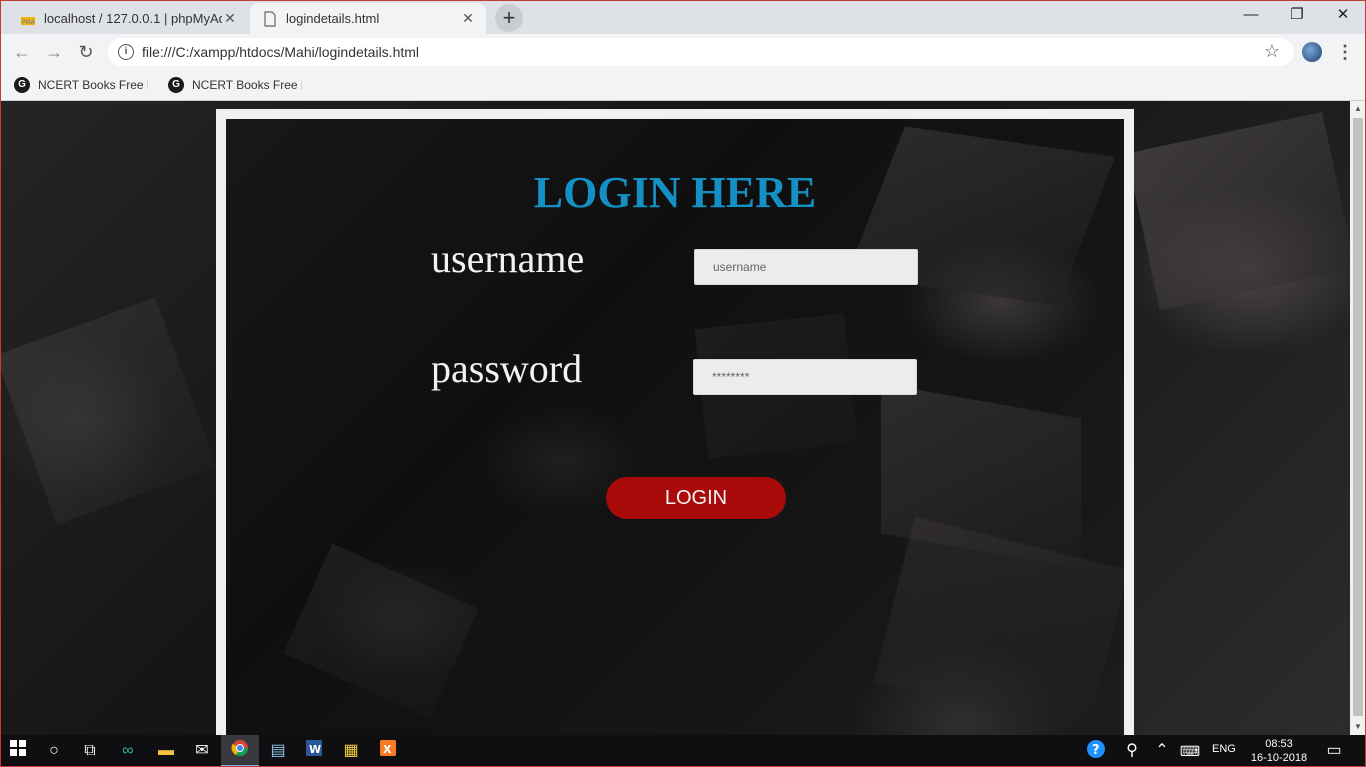 The width and height of the screenshot is (1366, 767). Describe the element at coordinates (696, 498) in the screenshot. I see `login-button: LOGIN` at that location.